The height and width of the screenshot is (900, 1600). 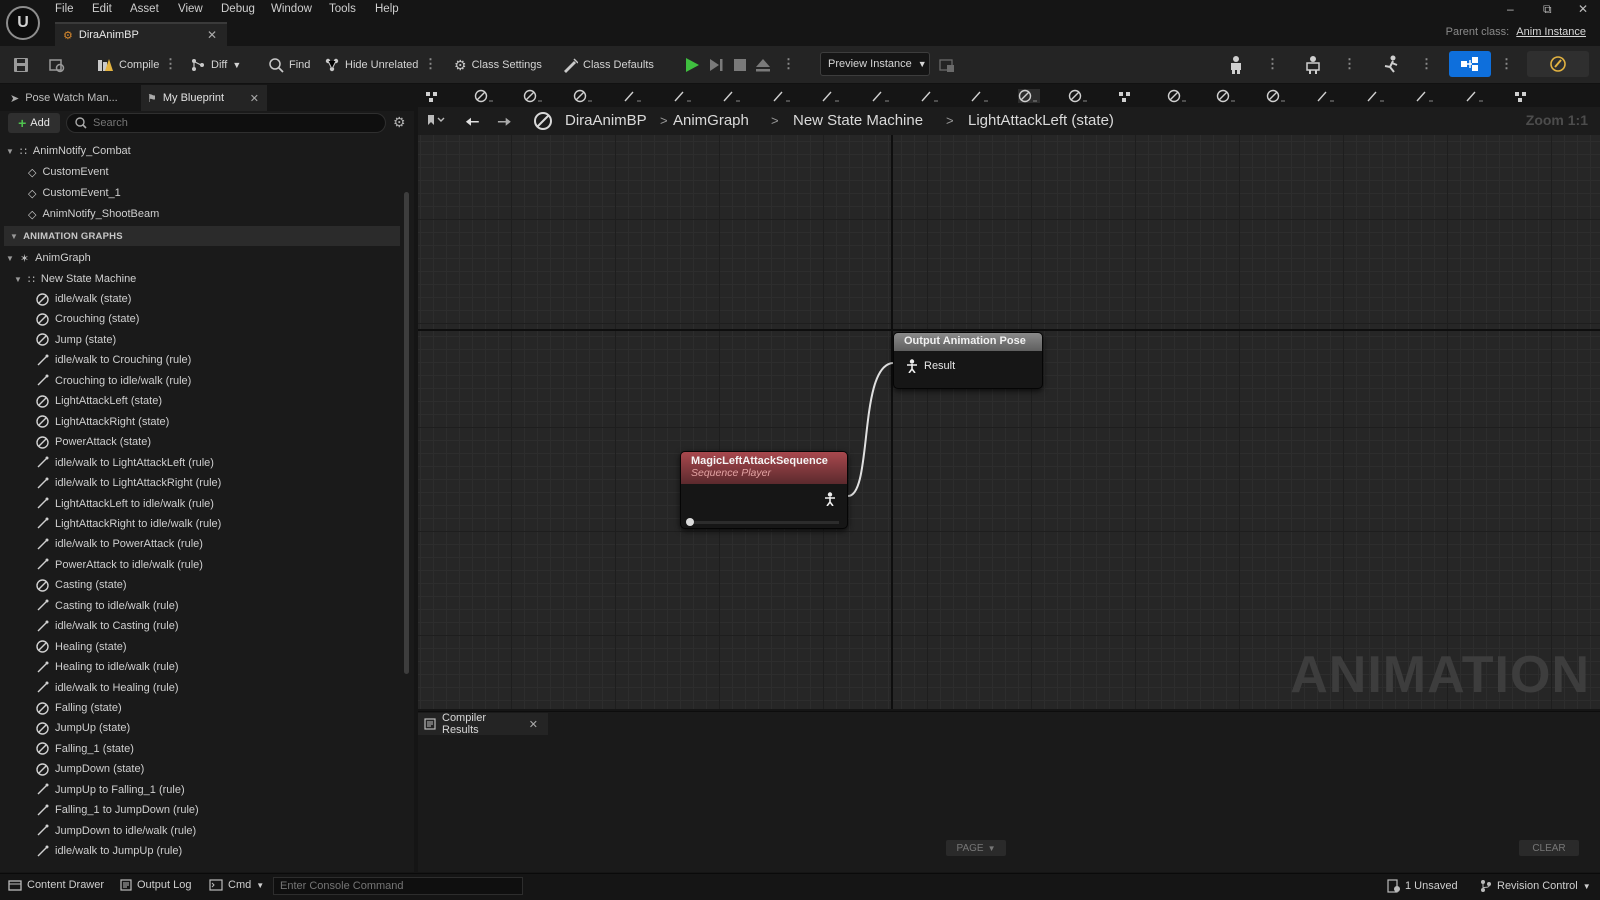 I want to click on eject-icon, so click(x=763, y=65).